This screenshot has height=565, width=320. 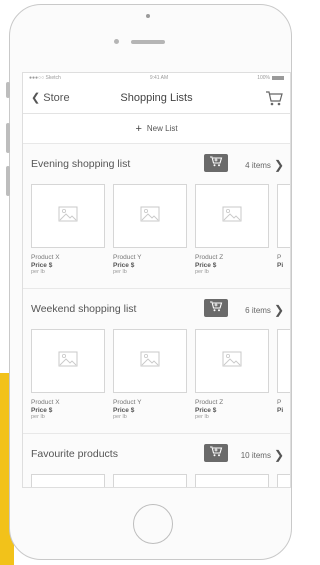 What do you see at coordinates (159, 78) in the screenshot?
I see `clock: 9:41 AM` at bounding box center [159, 78].